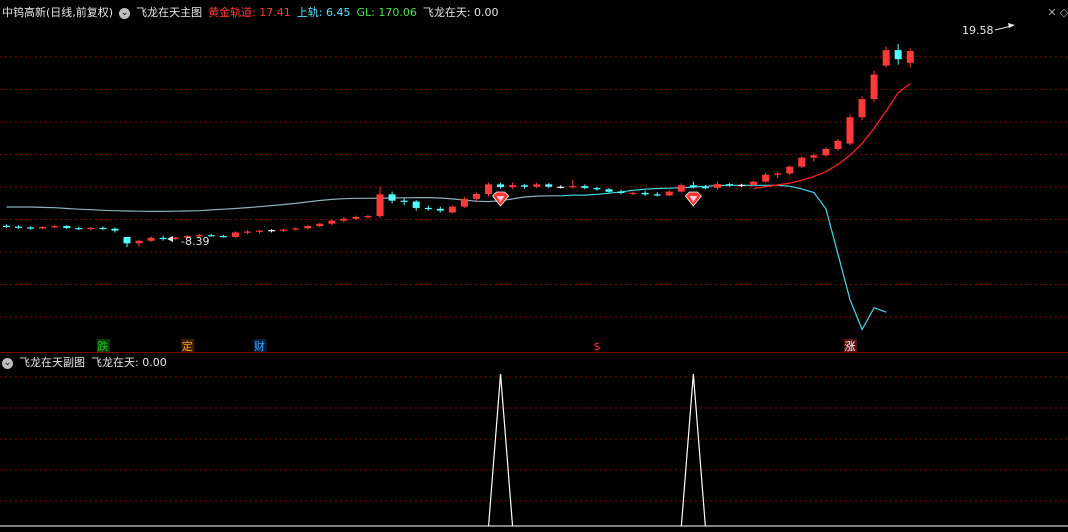  What do you see at coordinates (102, 345) in the screenshot?
I see `signal-badge: 跌` at bounding box center [102, 345].